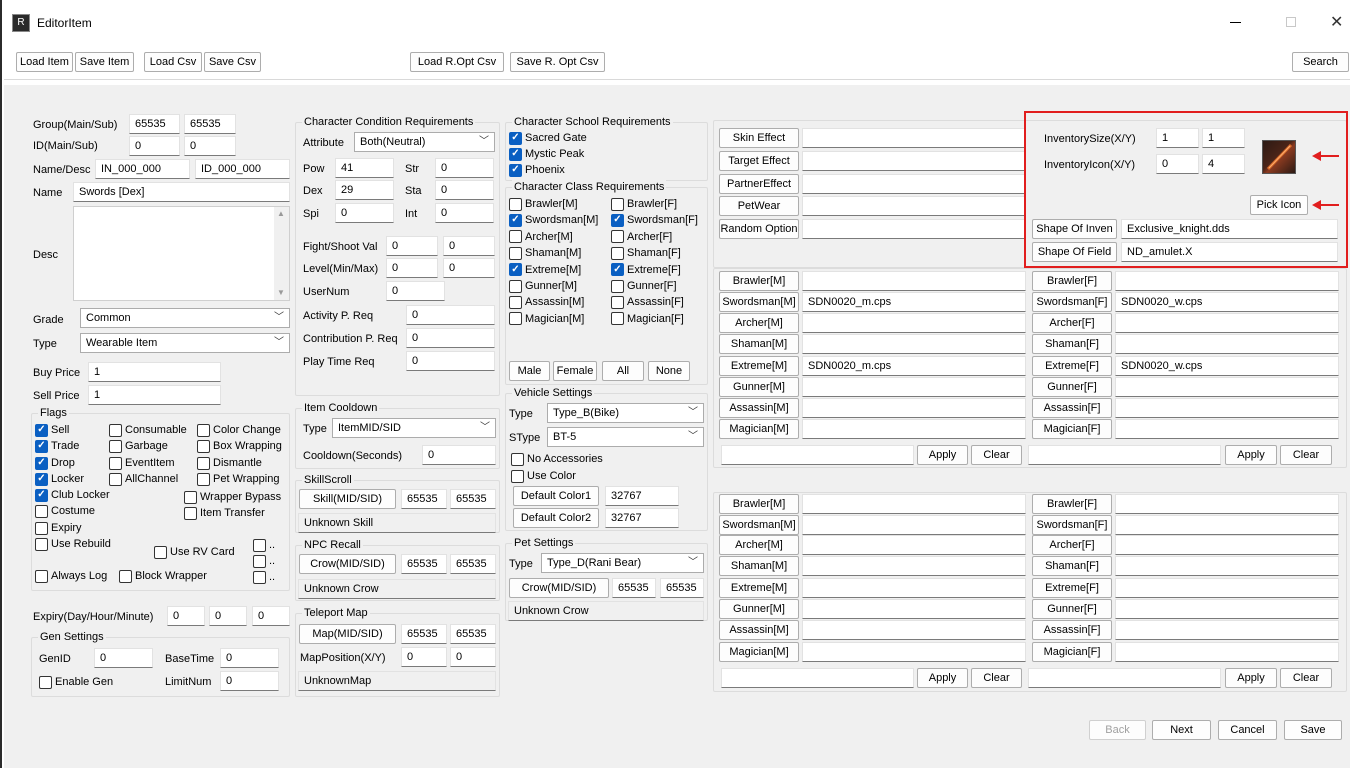 The image size is (1363, 768). I want to click on wear2-magician-m-button: Magician[M], so click(759, 652).